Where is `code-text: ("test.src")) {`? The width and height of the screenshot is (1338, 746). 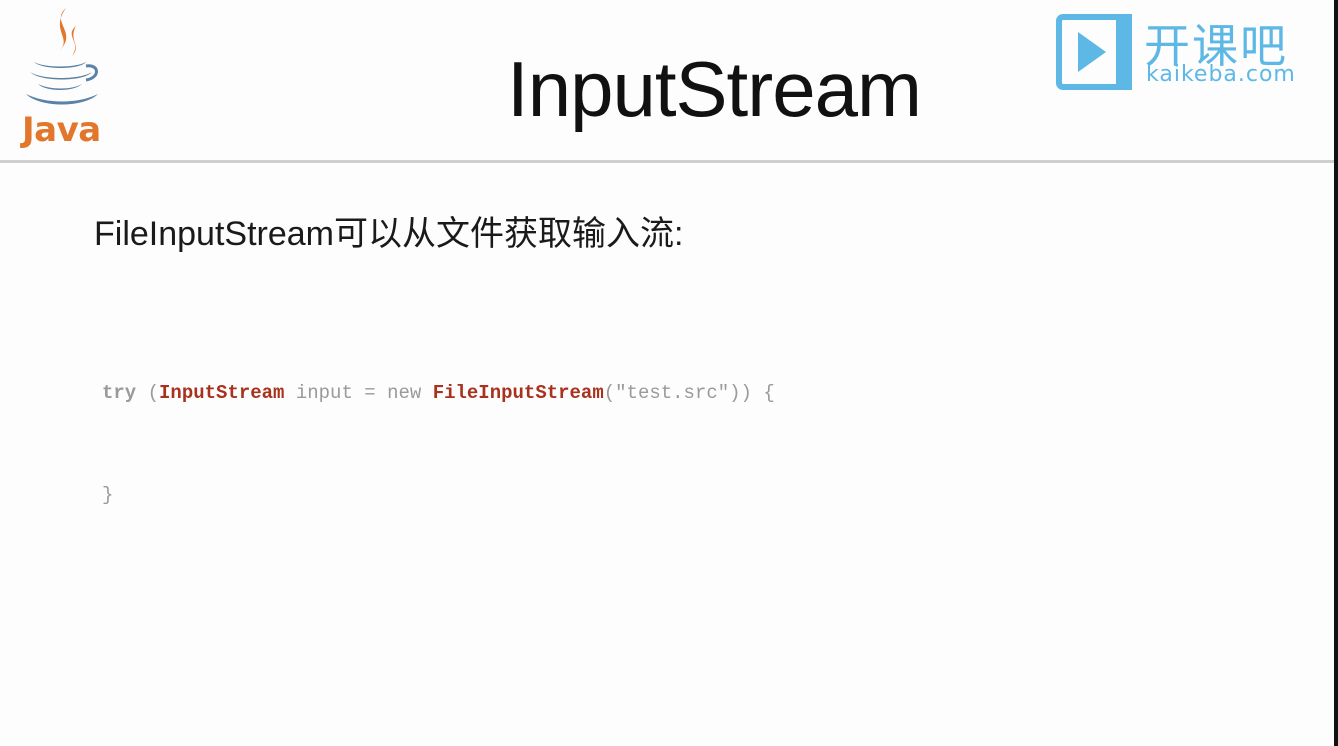 code-text: ("test.src")) { is located at coordinates (689, 393).